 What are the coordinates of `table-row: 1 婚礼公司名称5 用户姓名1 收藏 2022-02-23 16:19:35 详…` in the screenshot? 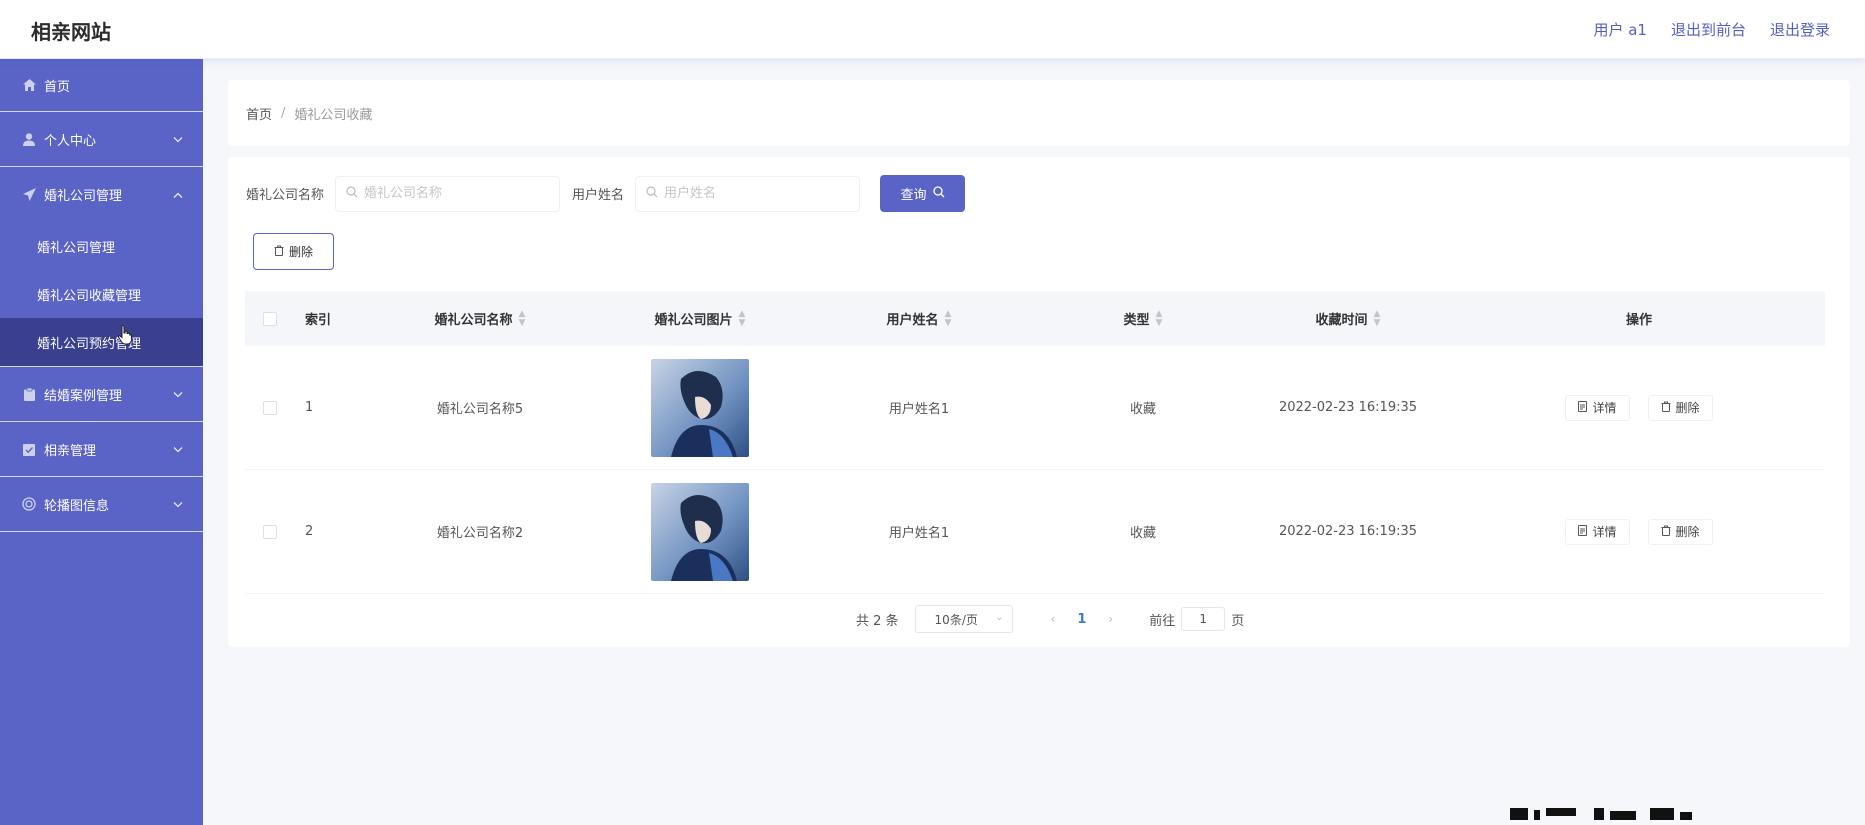 It's located at (1035, 408).